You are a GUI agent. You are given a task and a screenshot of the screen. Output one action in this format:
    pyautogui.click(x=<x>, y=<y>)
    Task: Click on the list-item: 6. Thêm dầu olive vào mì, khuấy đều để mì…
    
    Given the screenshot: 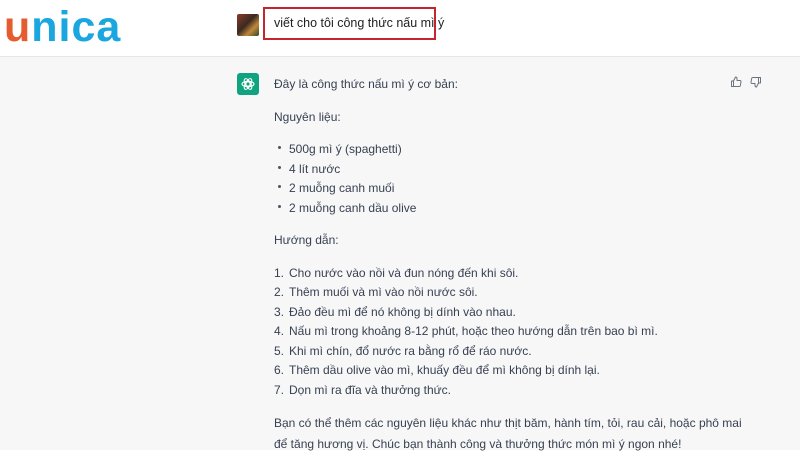 What is the action you would take?
    pyautogui.click(x=437, y=370)
    